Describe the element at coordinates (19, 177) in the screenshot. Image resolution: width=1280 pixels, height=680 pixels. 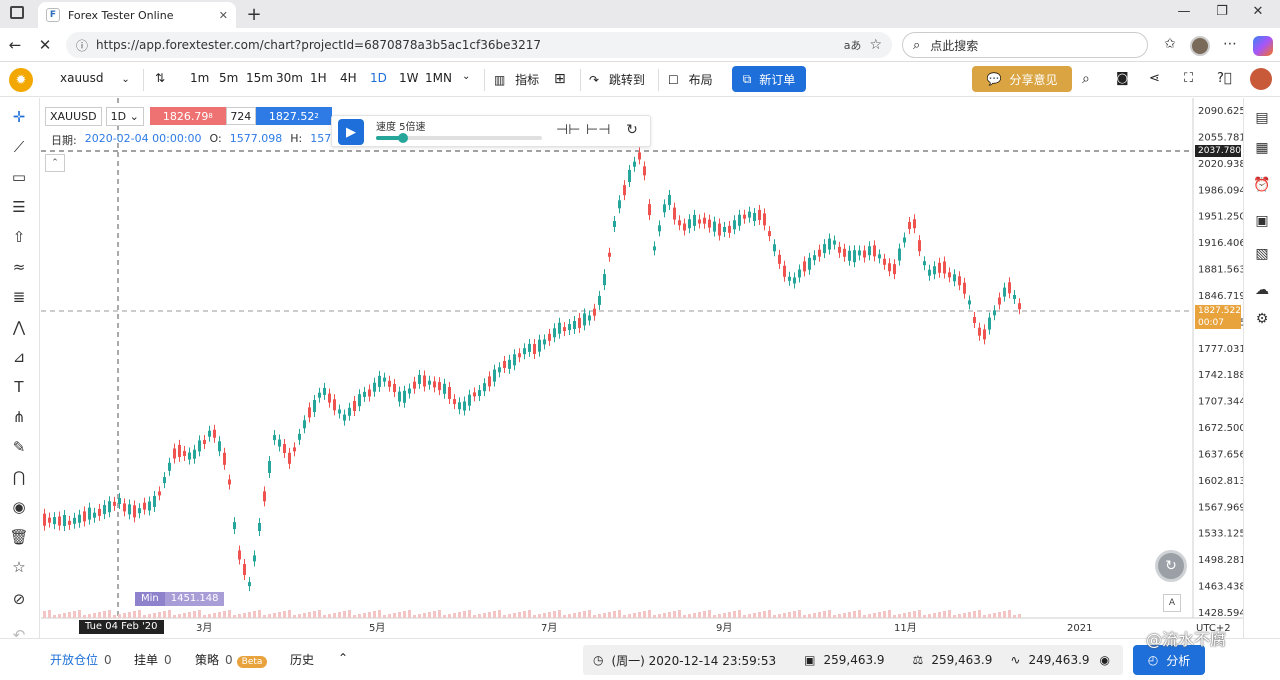
I see `rectangle-icon: ▭` at that location.